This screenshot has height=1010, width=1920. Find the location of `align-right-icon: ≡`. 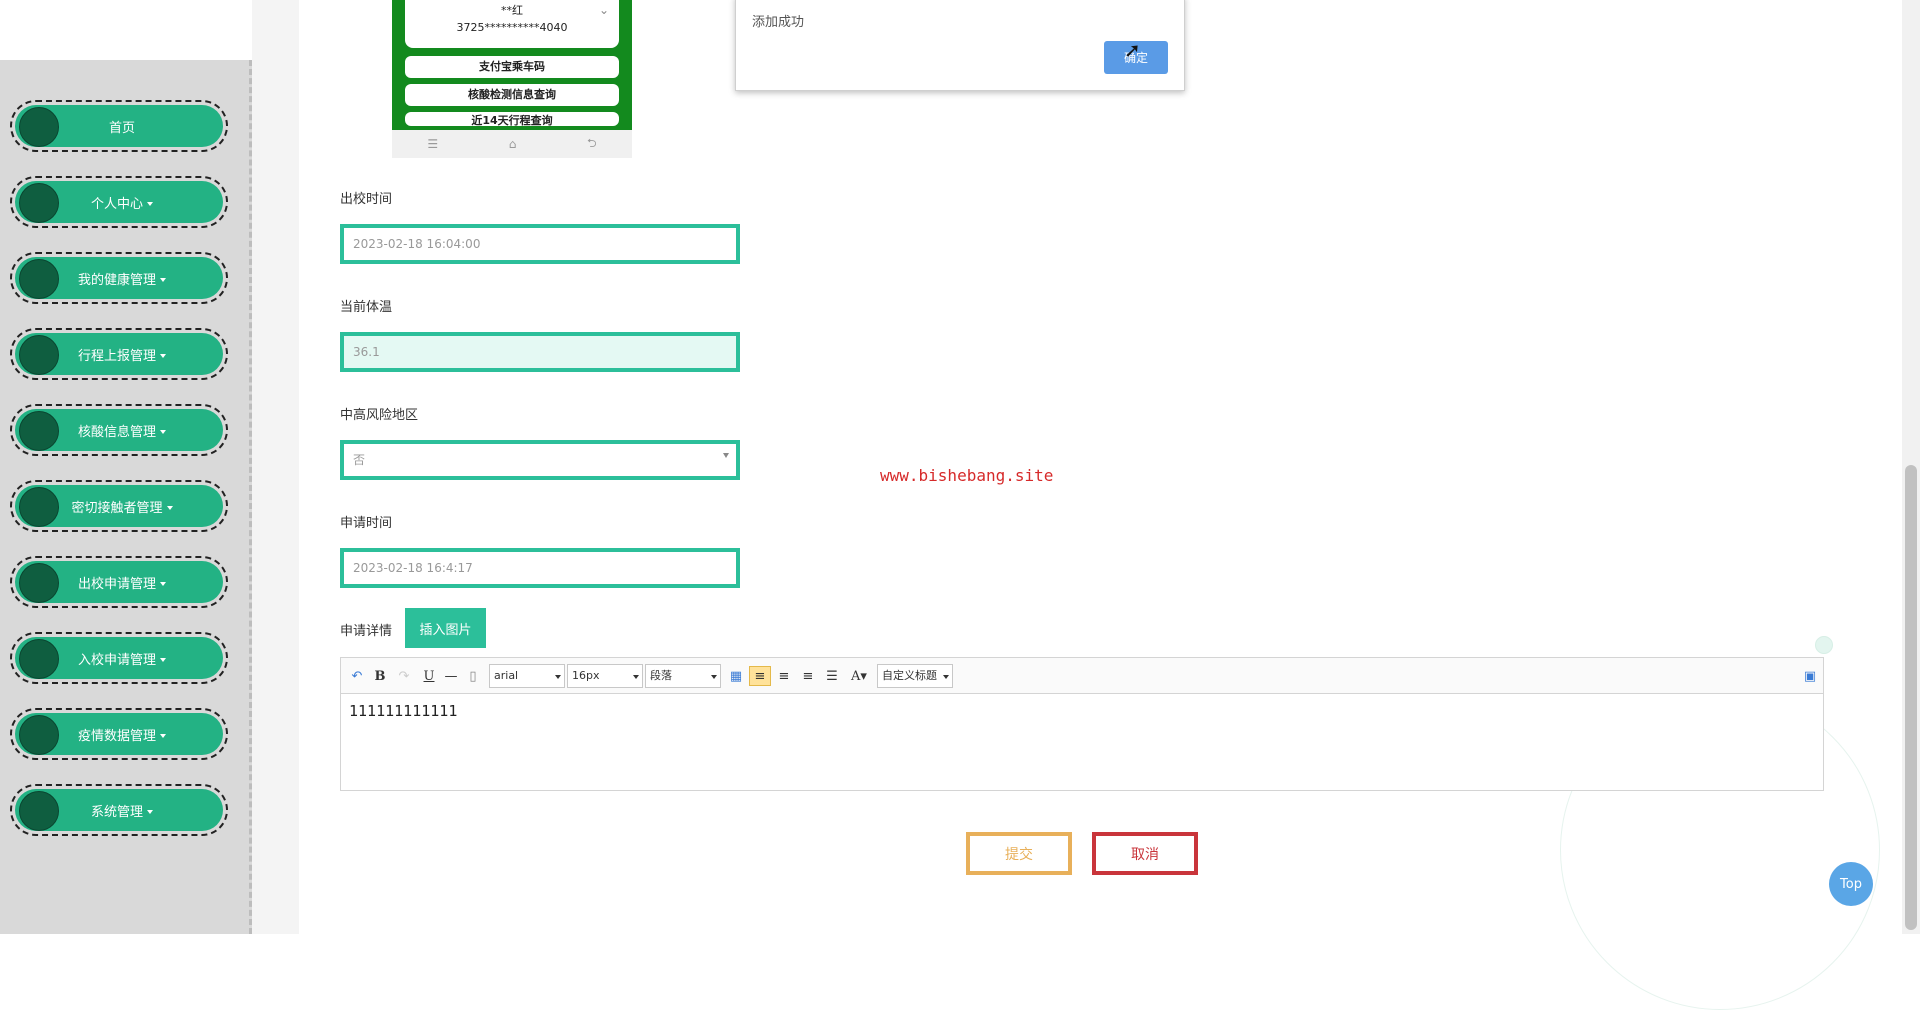

align-right-icon: ≡ is located at coordinates (784, 676).